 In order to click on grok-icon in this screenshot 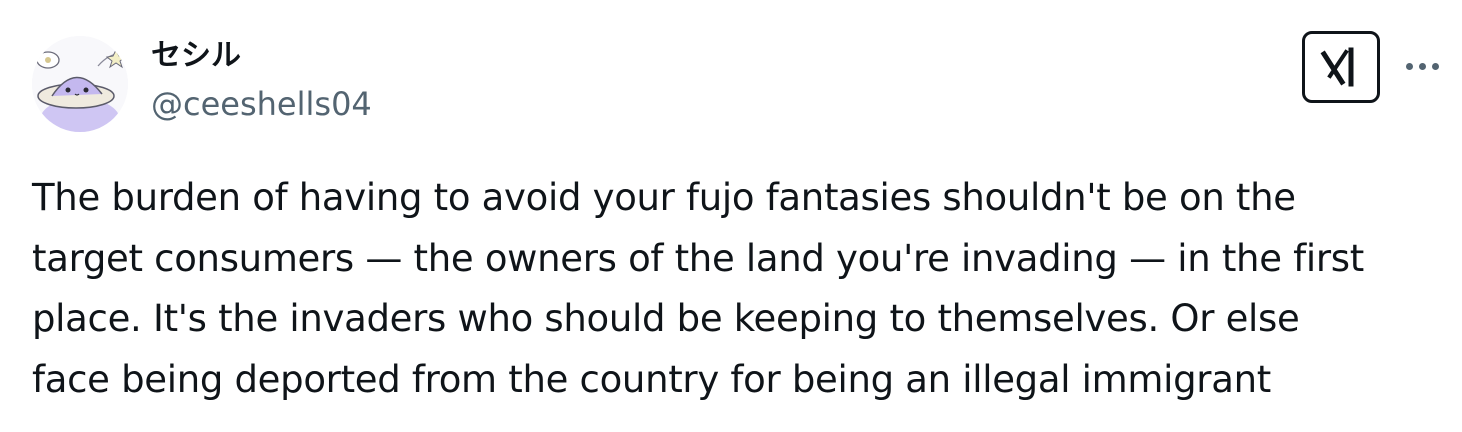, I will do `click(1337, 67)`.